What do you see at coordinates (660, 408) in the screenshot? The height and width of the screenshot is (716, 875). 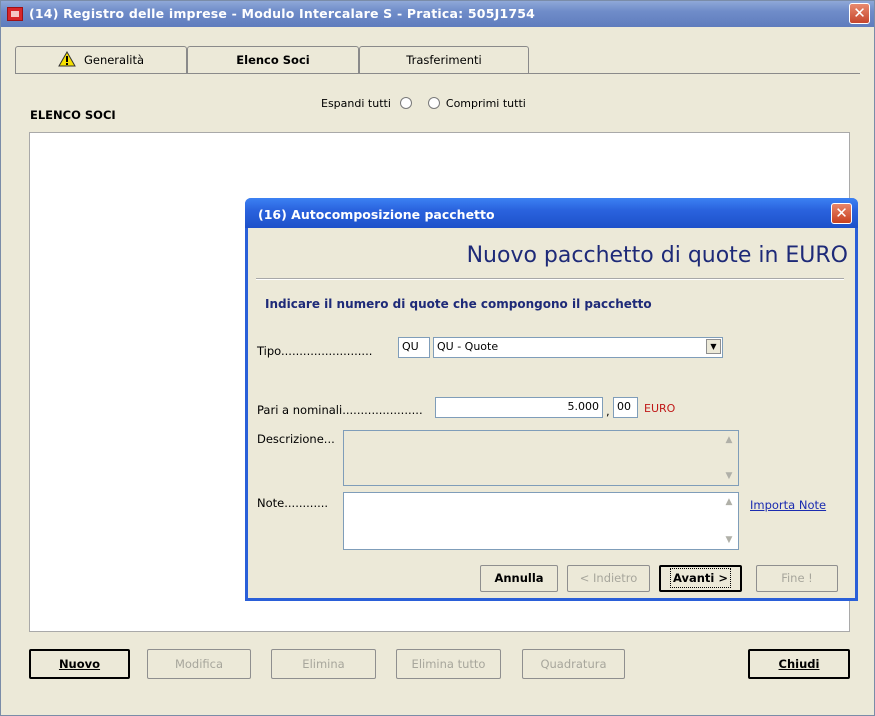 I see `currency-label: EURO` at bounding box center [660, 408].